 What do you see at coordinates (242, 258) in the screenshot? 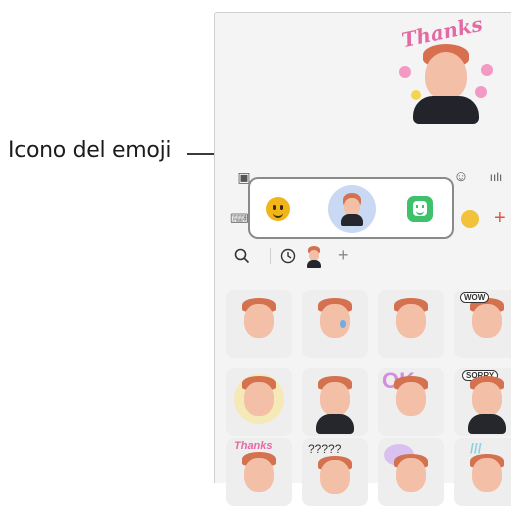
I see `search-icon` at bounding box center [242, 258].